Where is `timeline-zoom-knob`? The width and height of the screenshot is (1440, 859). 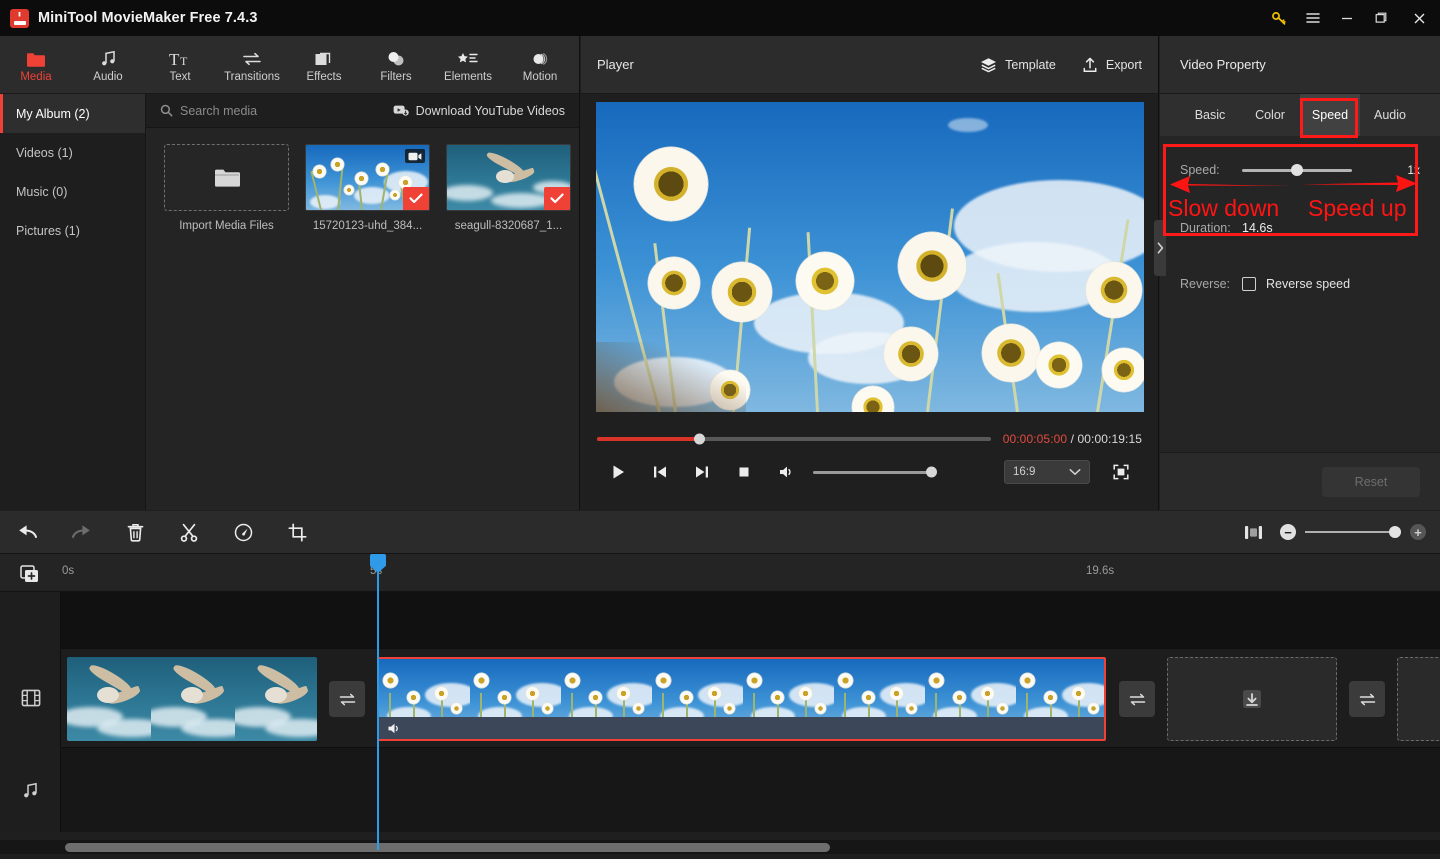
timeline-zoom-knob is located at coordinates (1395, 532).